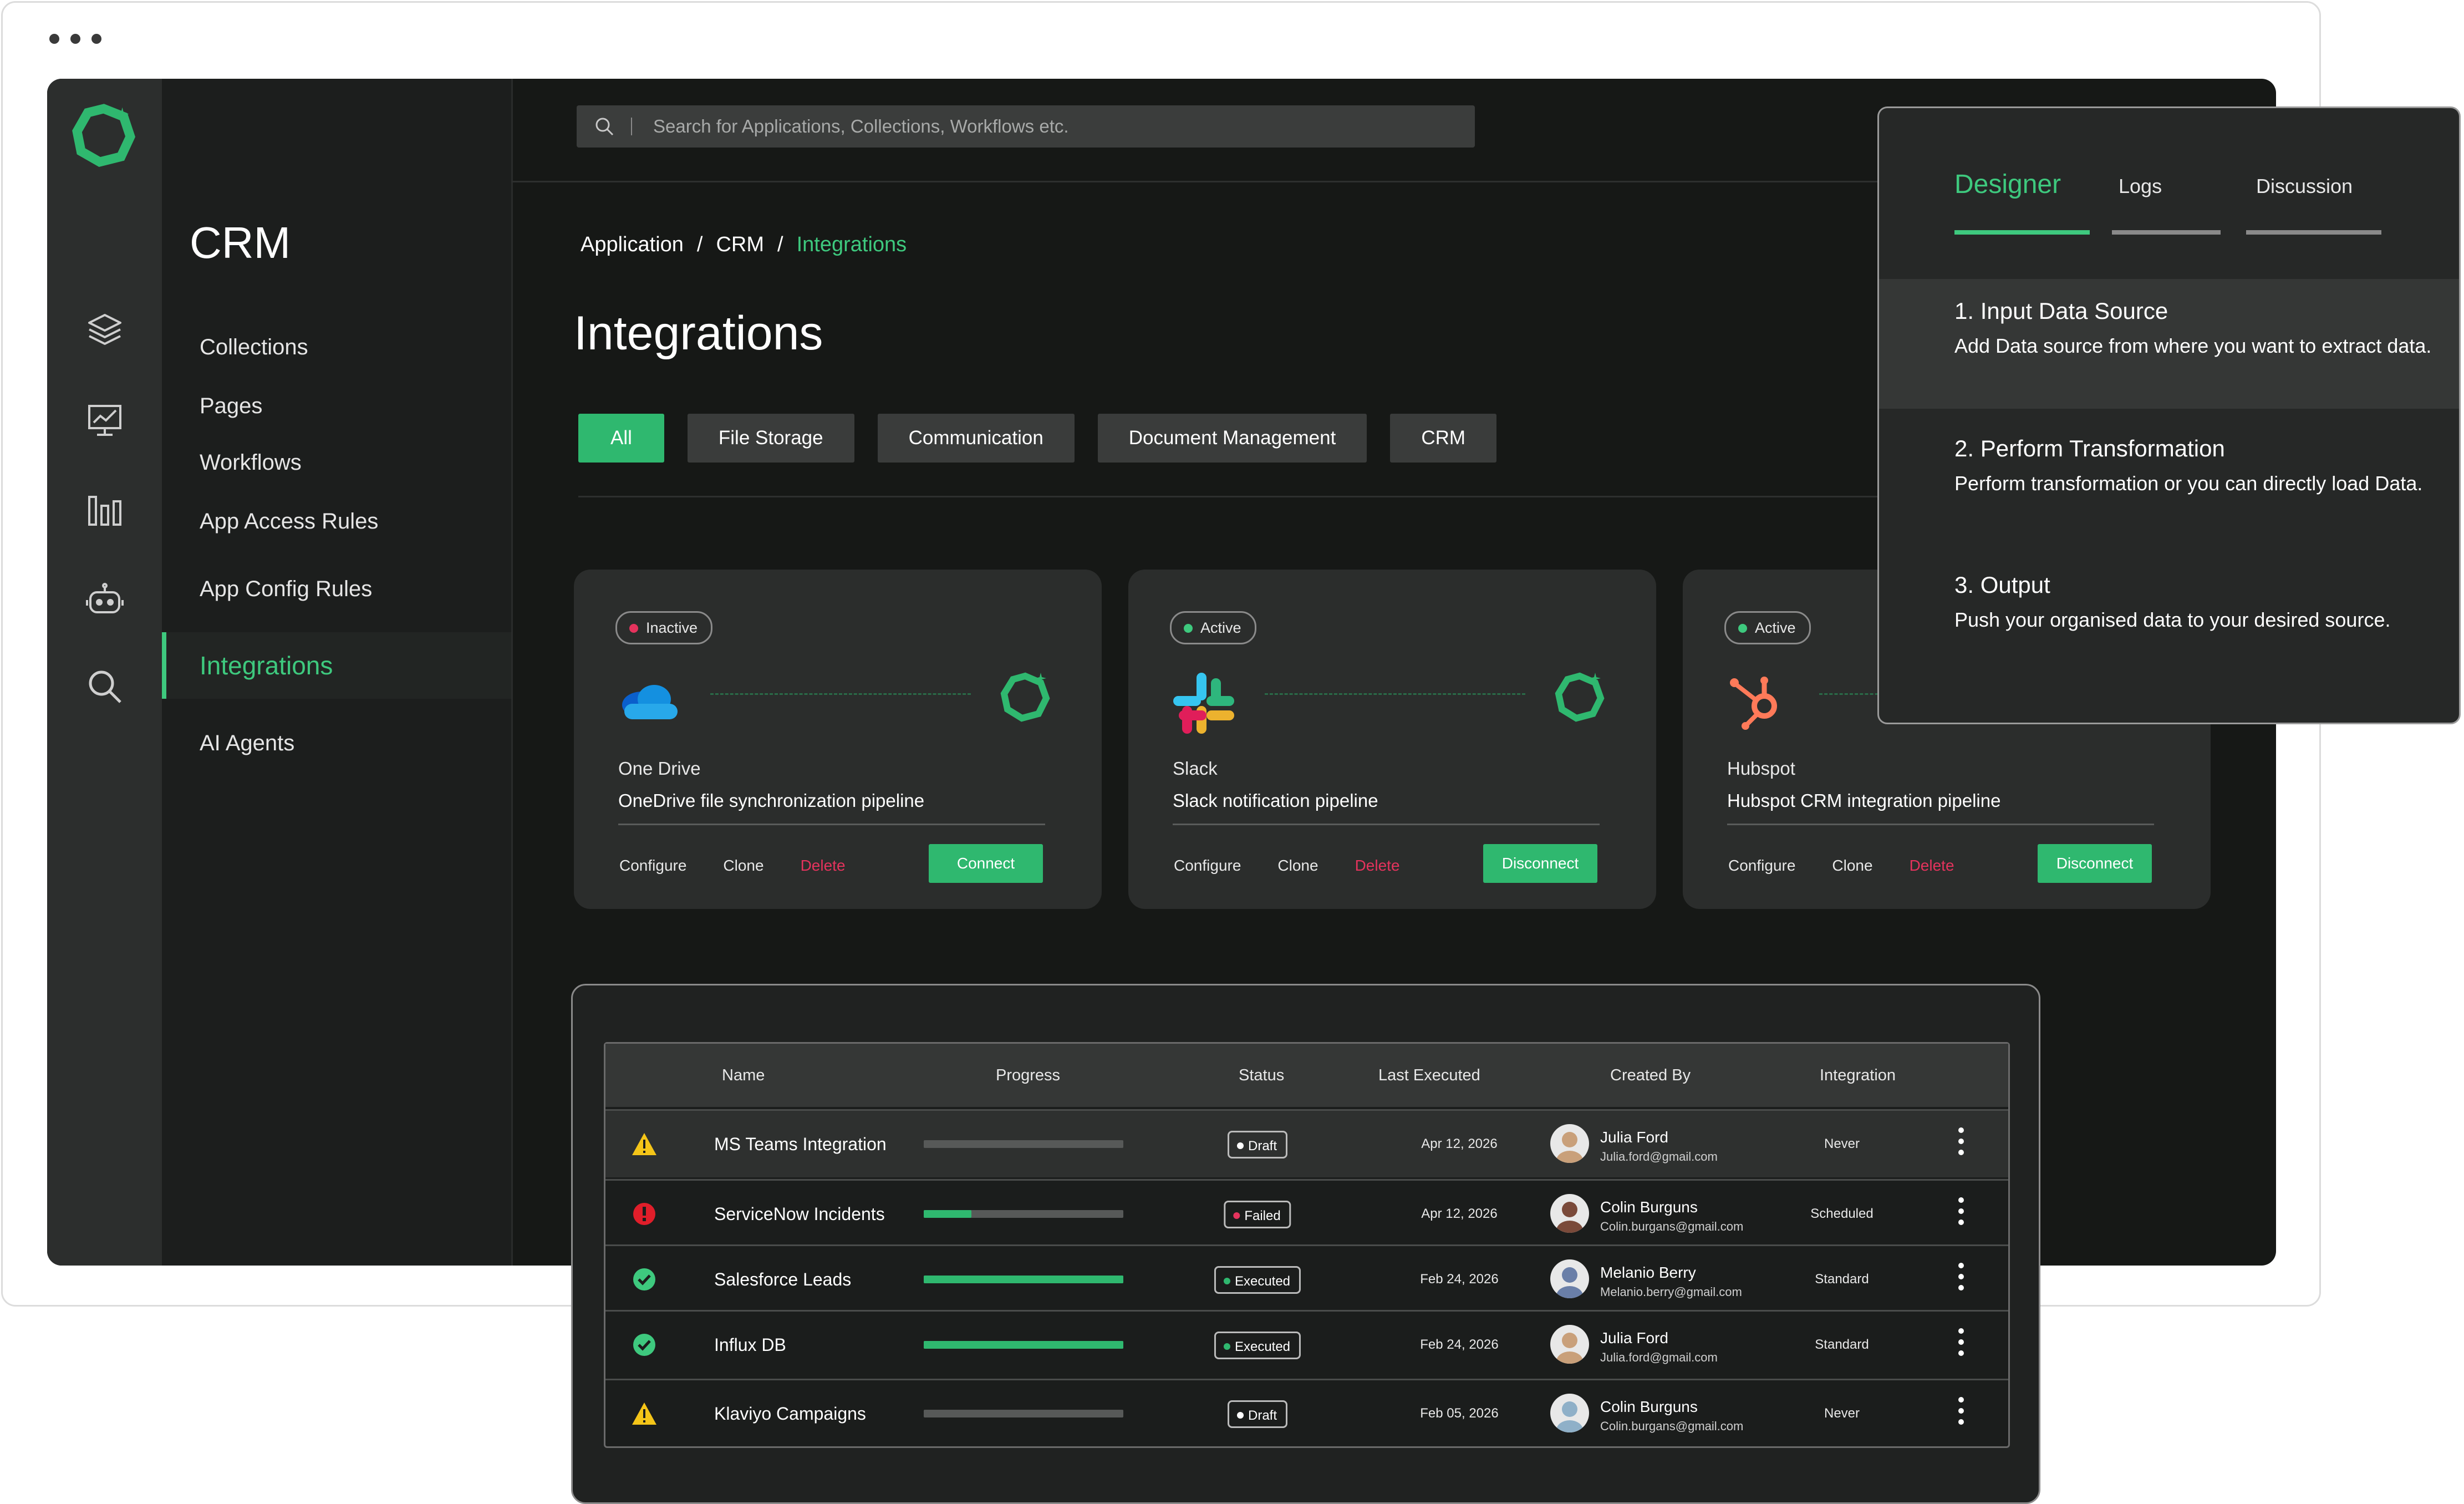 The height and width of the screenshot is (1504, 2464). I want to click on warning-icon, so click(645, 1144).